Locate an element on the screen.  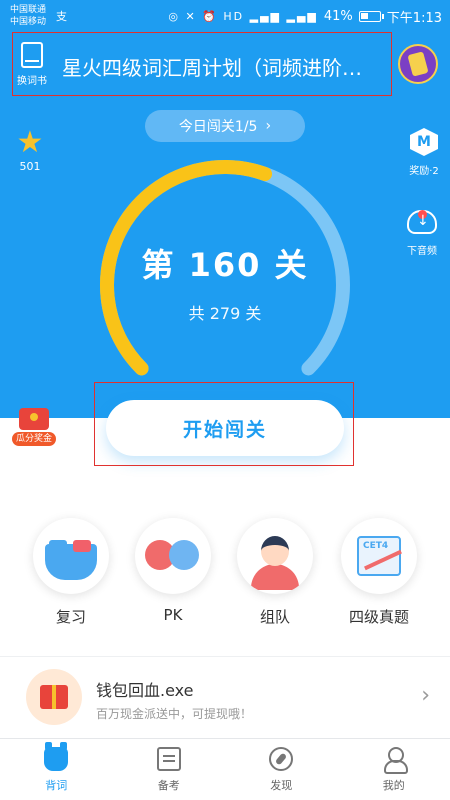
carrier-2: 中国移动 is located at coordinates (28, 22).